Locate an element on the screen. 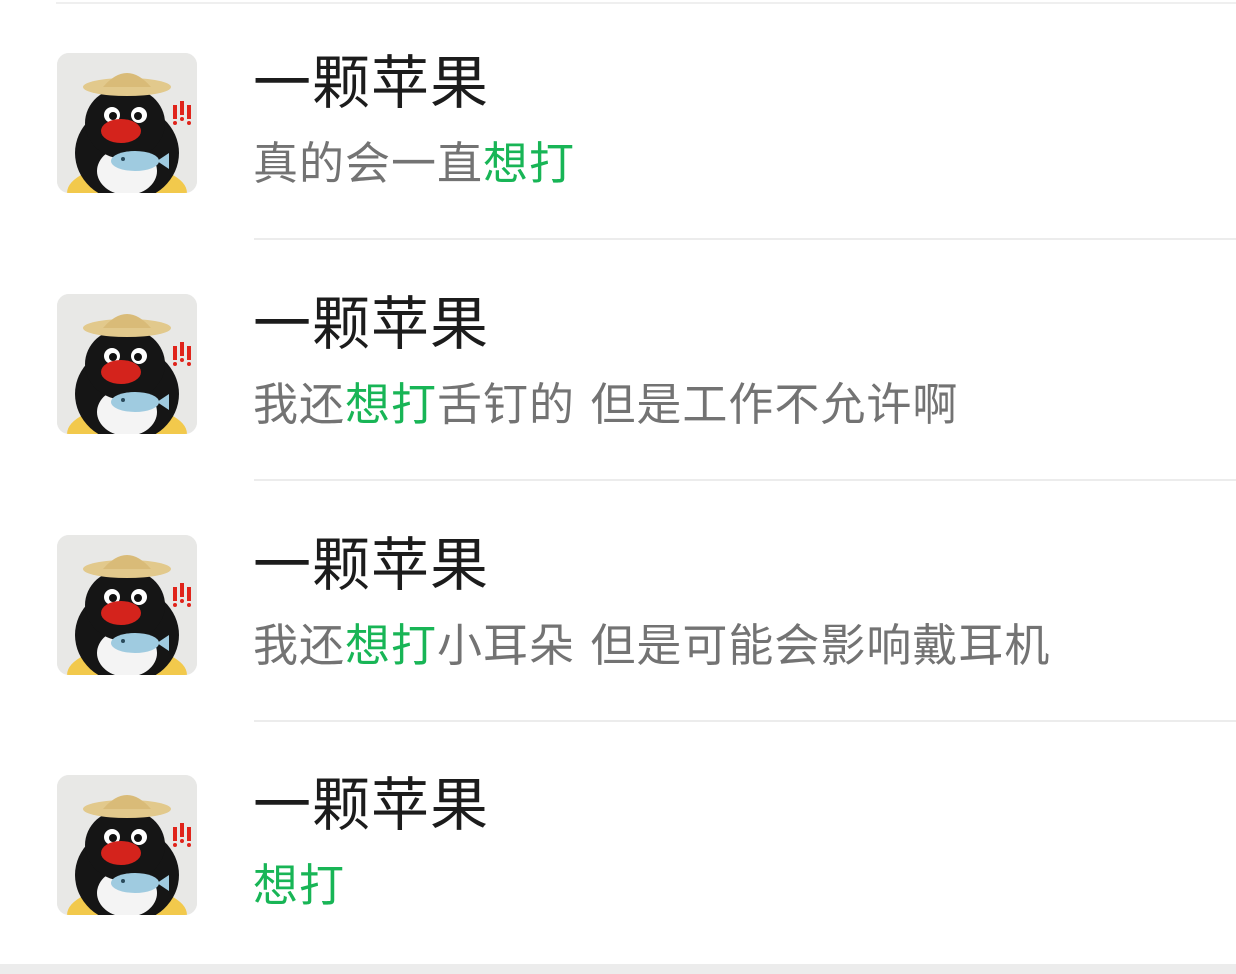 The height and width of the screenshot is (974, 1236). message-text: 真的会一直 is located at coordinates (368, 163).